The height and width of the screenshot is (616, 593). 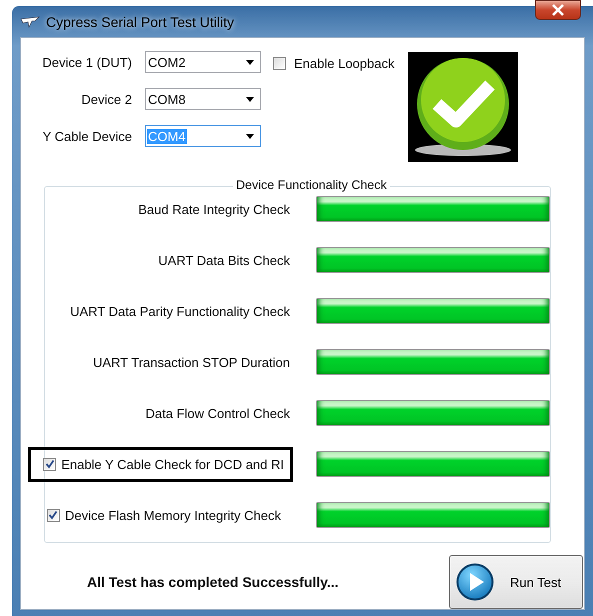 I want to click on checkbox-label: Device Flash Memory Integrity Check, so click(x=172, y=515).